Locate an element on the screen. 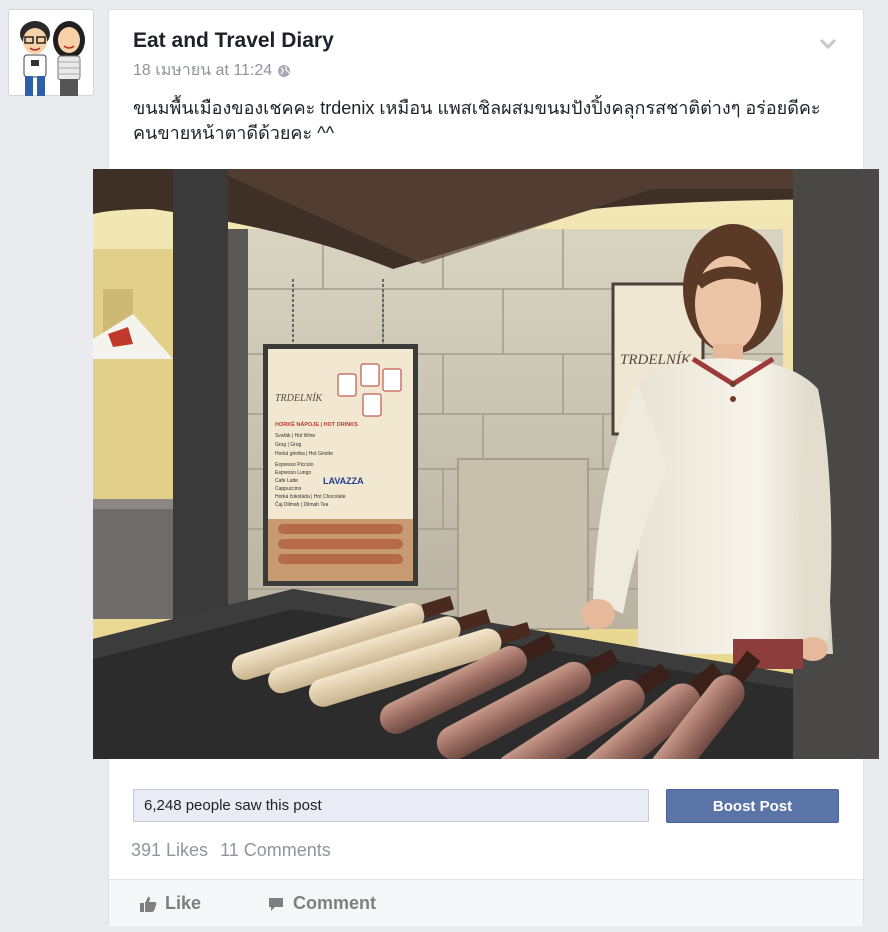  stall-post-left is located at coordinates (200, 394).